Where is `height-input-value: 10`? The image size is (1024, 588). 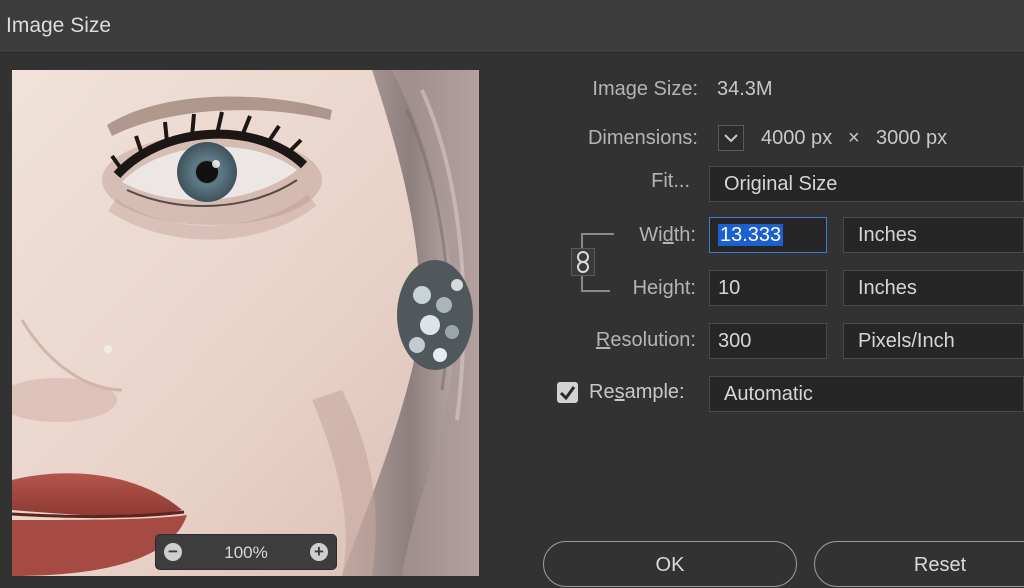 height-input-value: 10 is located at coordinates (729, 288).